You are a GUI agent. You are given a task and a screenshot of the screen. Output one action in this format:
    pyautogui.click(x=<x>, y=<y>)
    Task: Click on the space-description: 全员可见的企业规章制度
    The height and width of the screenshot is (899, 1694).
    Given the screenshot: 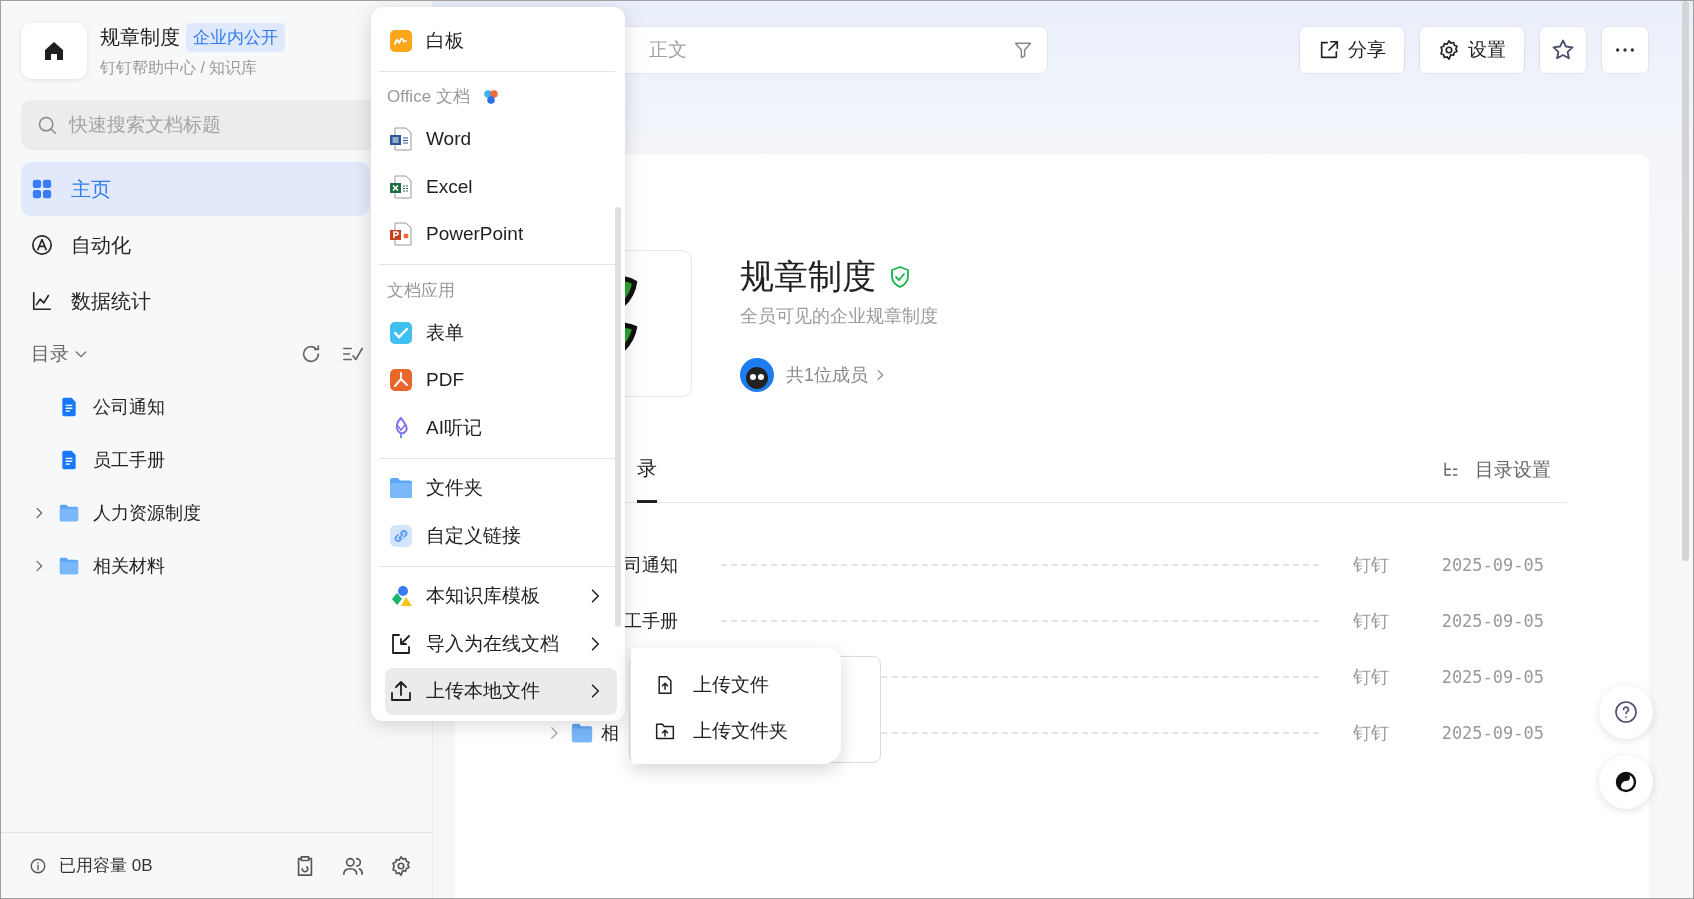 What is the action you would take?
    pyautogui.click(x=839, y=316)
    